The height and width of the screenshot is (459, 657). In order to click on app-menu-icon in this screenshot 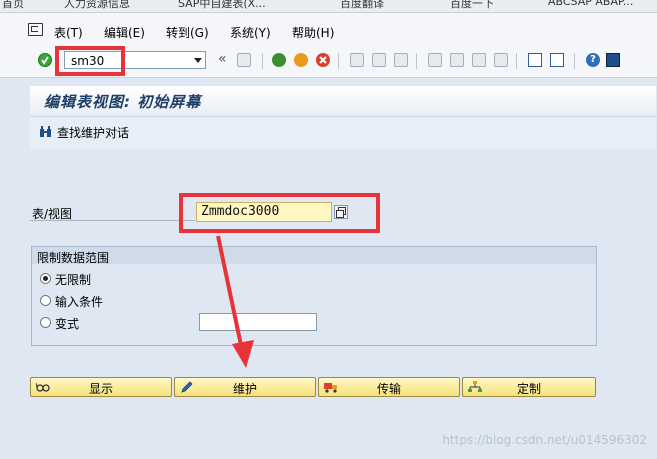, I will do `click(35, 29)`.